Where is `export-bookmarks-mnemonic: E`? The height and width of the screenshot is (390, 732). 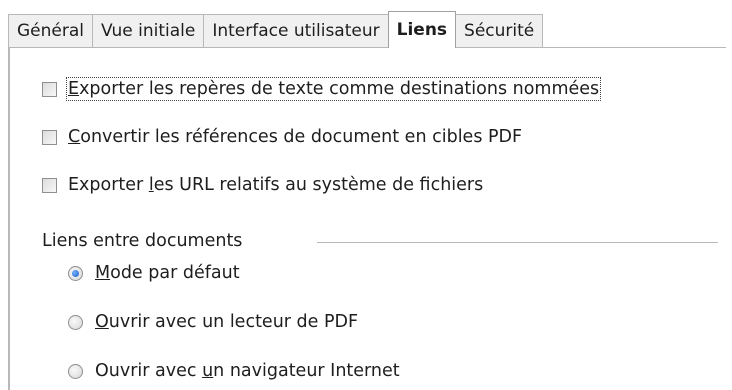 export-bookmarks-mnemonic: E is located at coordinates (74, 89).